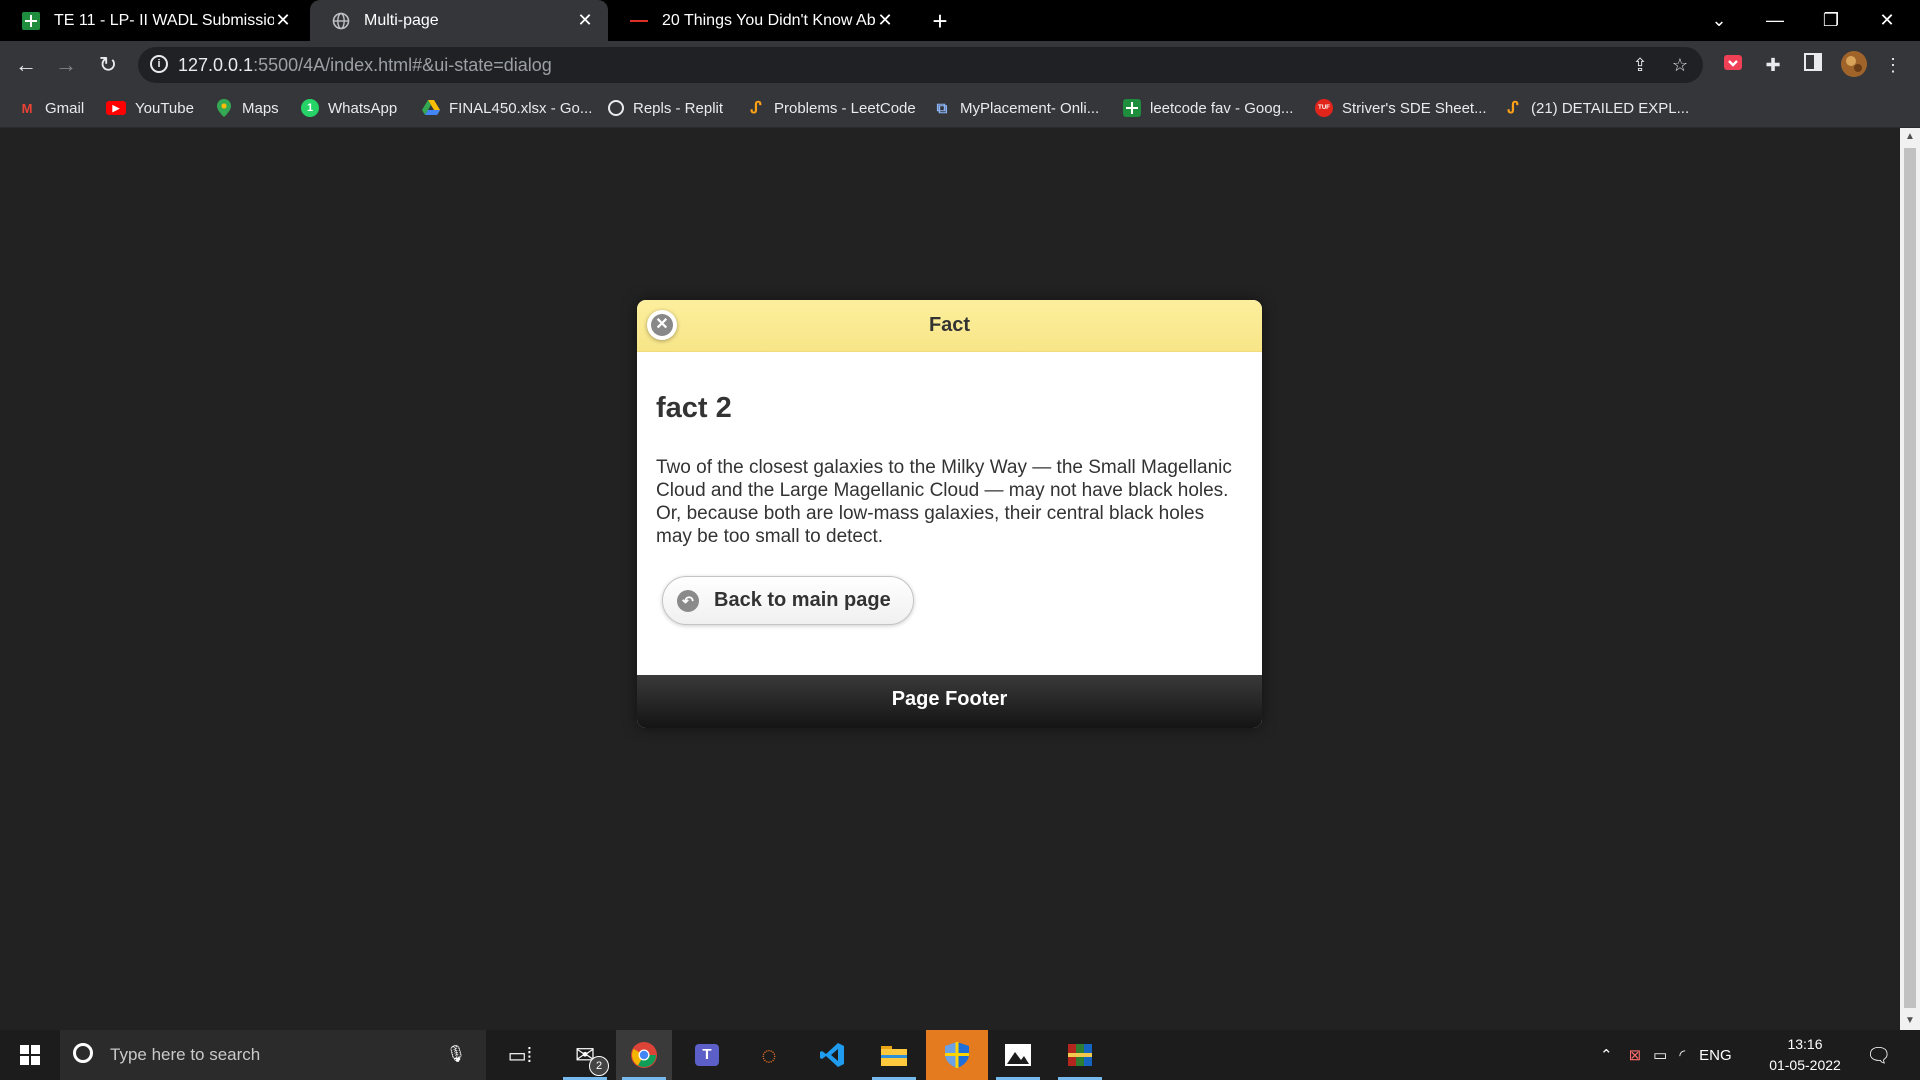  What do you see at coordinates (247, 108) in the screenshot?
I see `bookmark-maps: Maps` at bounding box center [247, 108].